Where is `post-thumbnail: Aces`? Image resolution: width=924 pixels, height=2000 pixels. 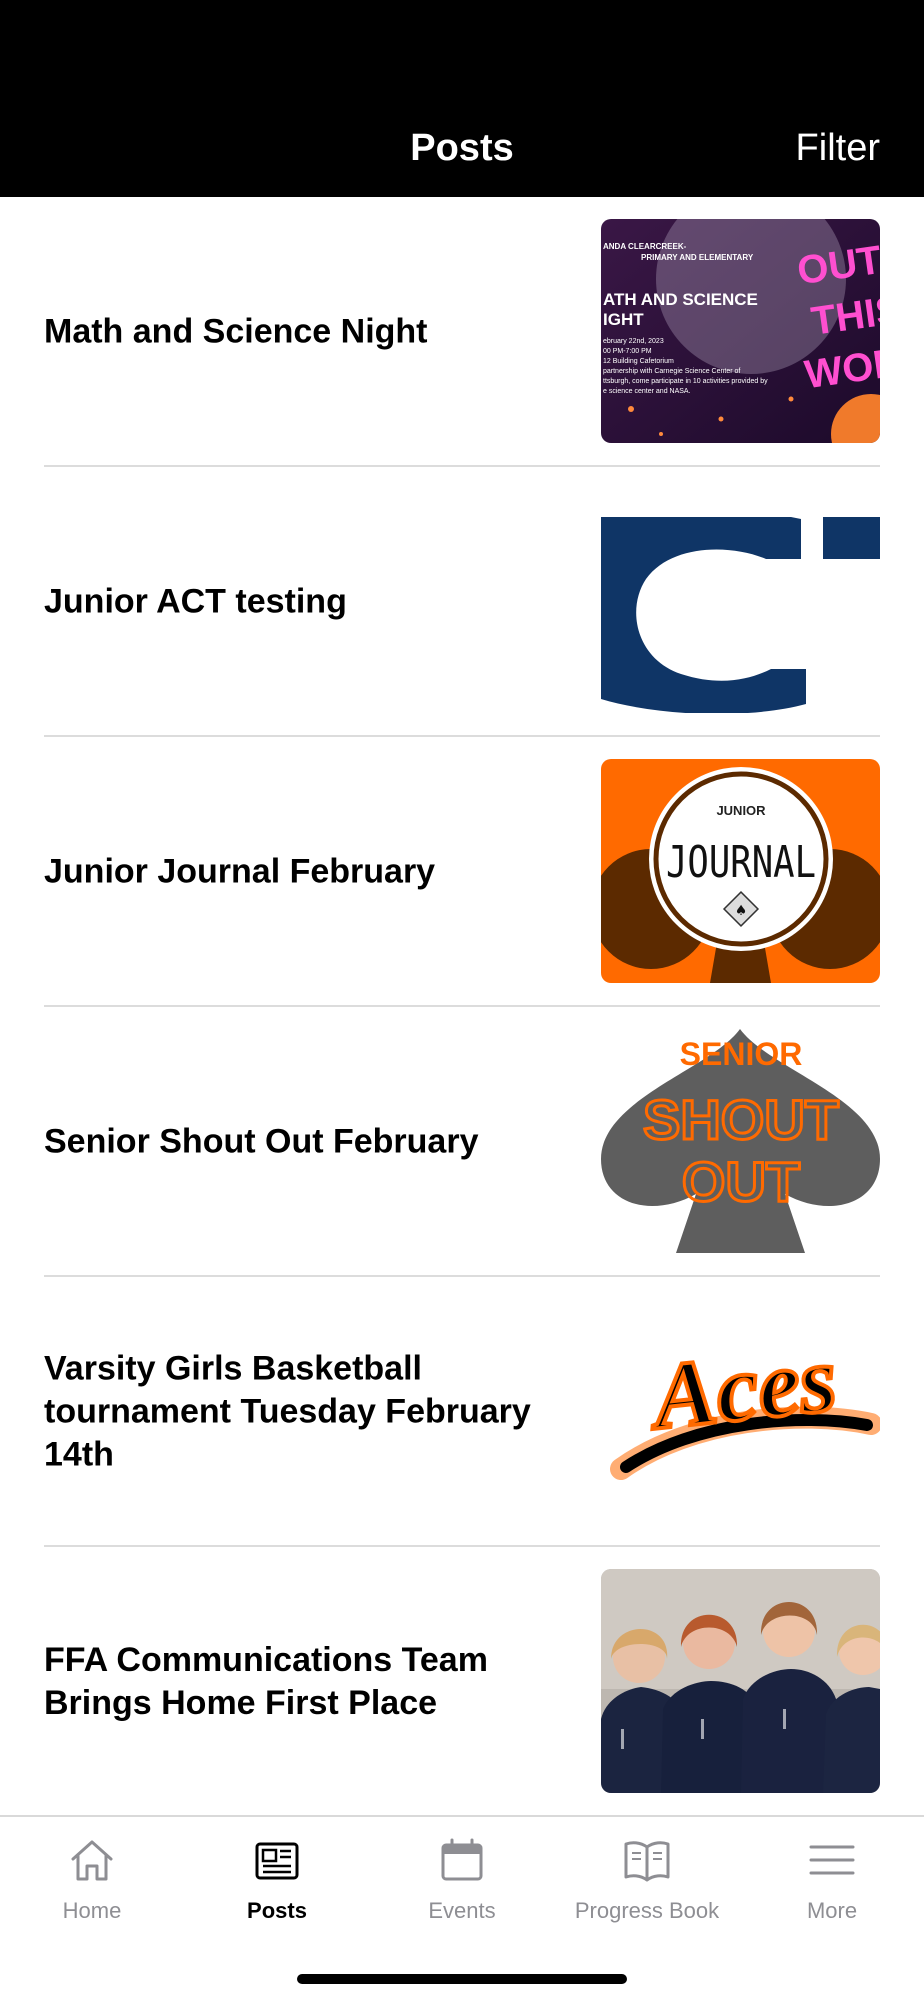
post-thumbnail: Aces is located at coordinates (740, 1411).